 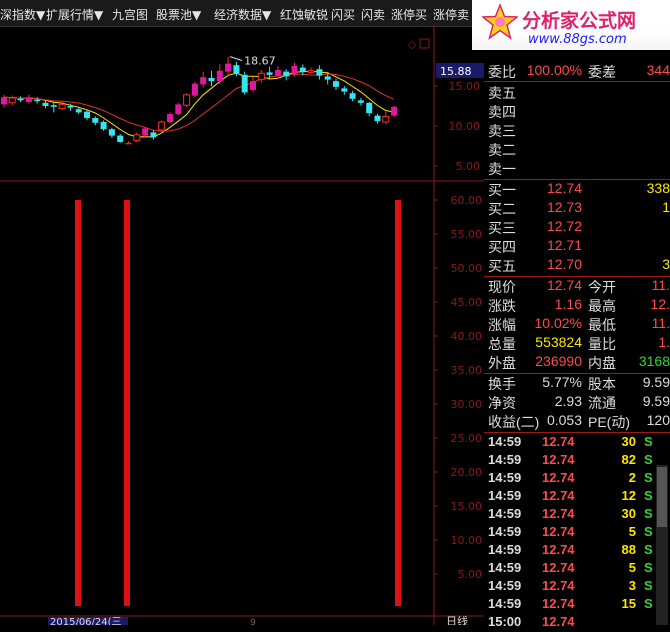 What do you see at coordinates (343, 14) in the screenshot?
I see `toolbar-flash-buy: 闪买` at bounding box center [343, 14].